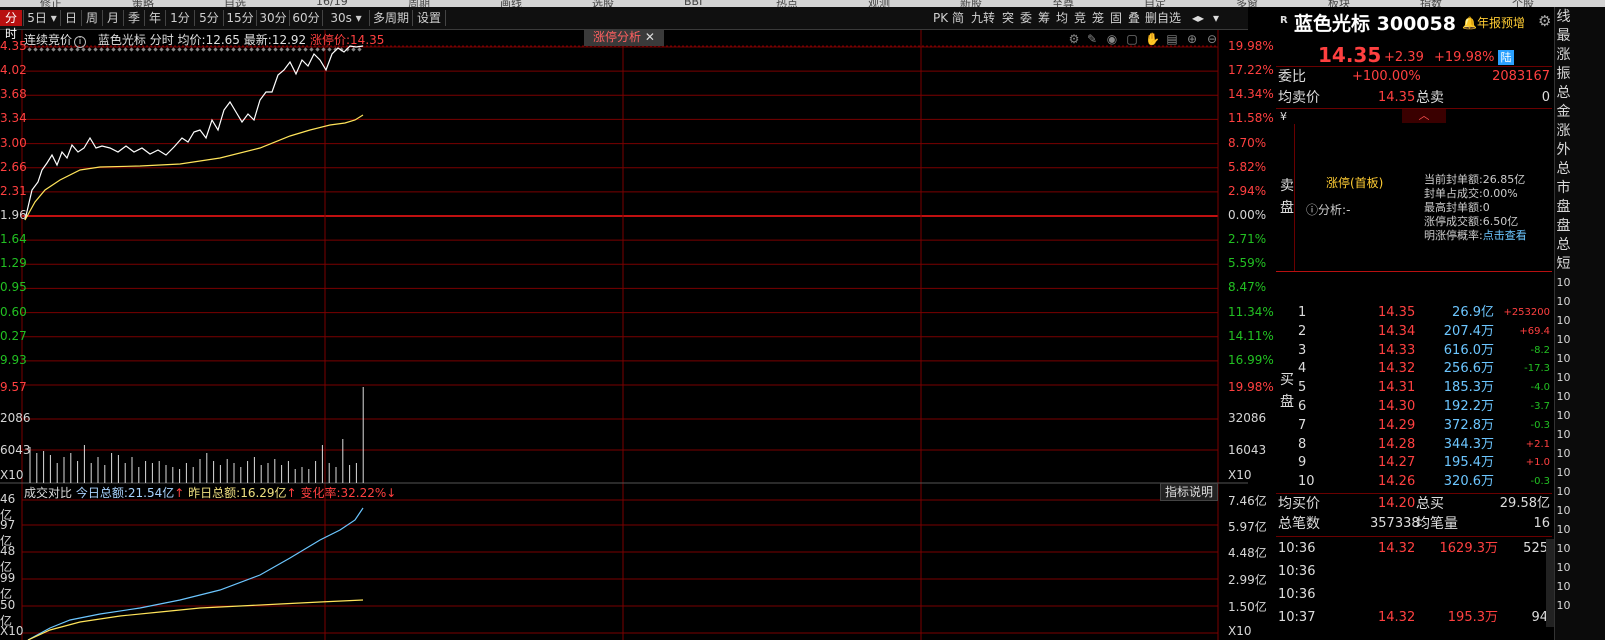  What do you see at coordinates (1132, 39) in the screenshot?
I see `lock-icon: ▢` at bounding box center [1132, 39].